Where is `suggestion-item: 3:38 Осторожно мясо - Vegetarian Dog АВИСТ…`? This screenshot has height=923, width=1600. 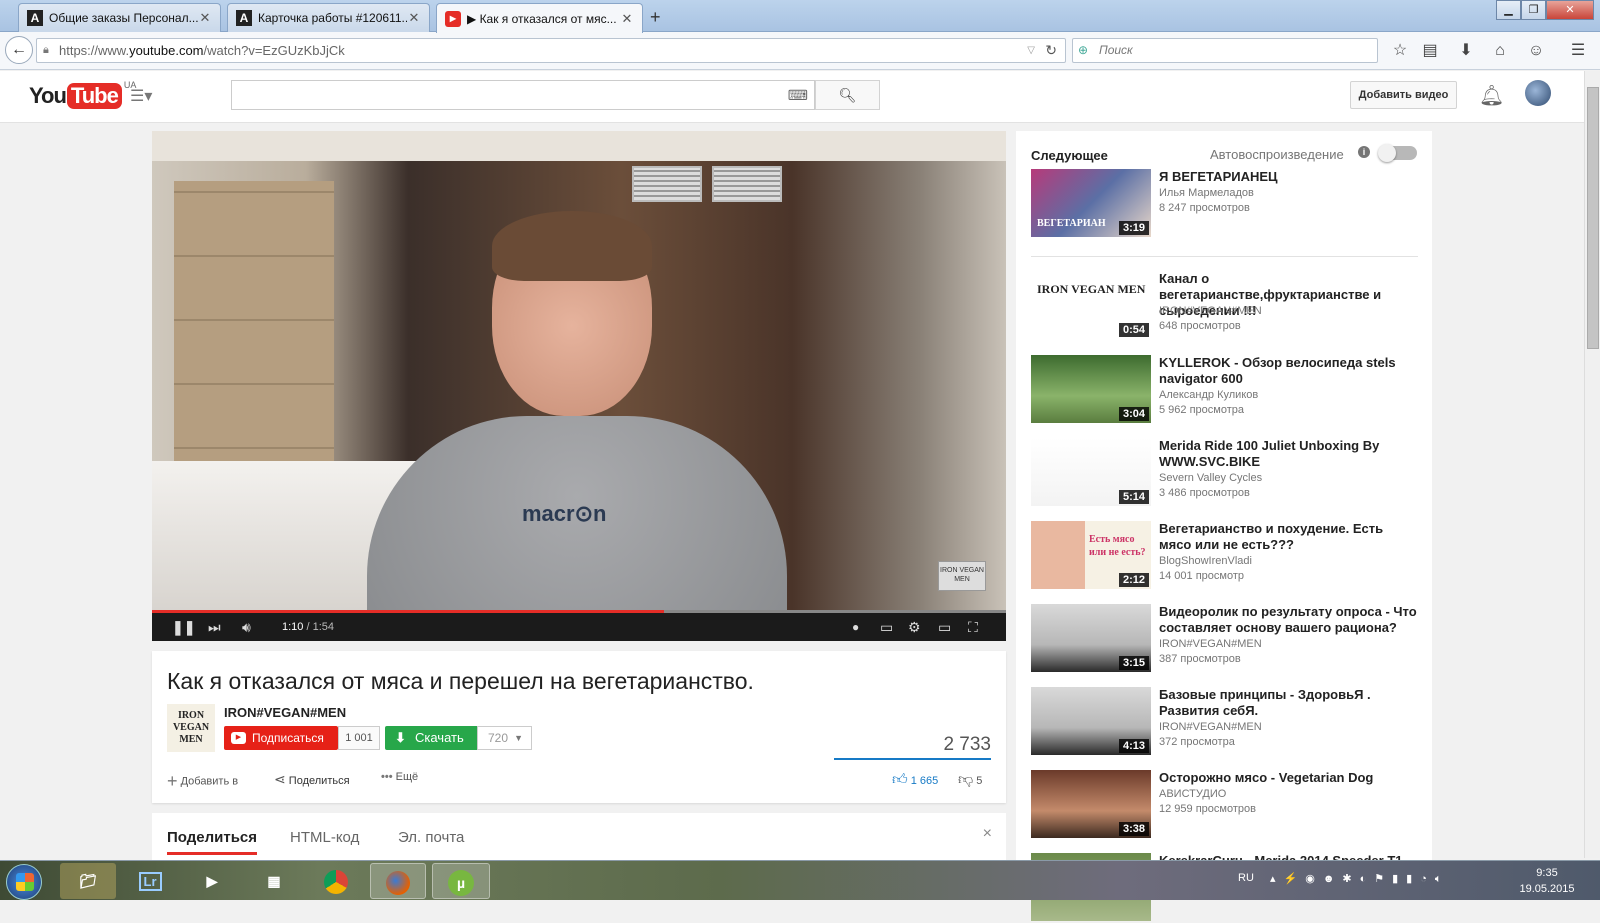
suggestion-item: 3:38 Осторожно мясо - Vegetarian Dog АВИСТ… is located at coordinates (1226, 805).